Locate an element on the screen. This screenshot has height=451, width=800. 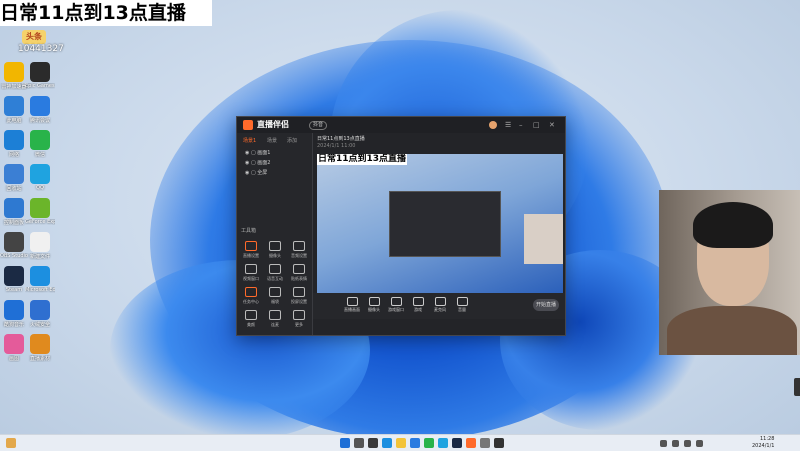
live-app-icon is located at coordinates (471, 443).